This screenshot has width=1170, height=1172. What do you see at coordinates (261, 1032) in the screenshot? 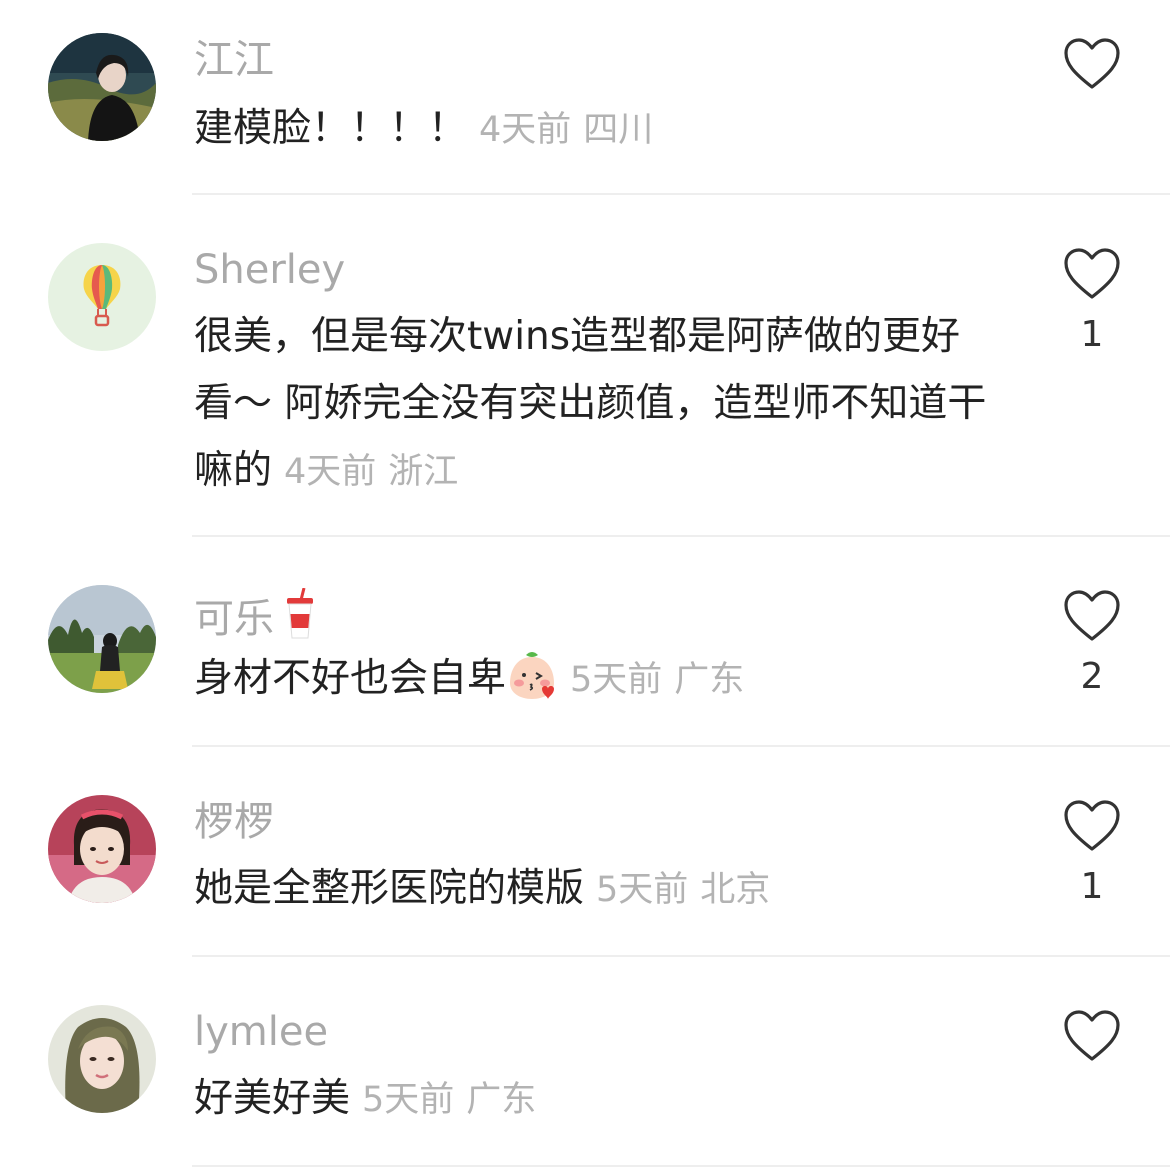
I see `username: lymlee` at bounding box center [261, 1032].